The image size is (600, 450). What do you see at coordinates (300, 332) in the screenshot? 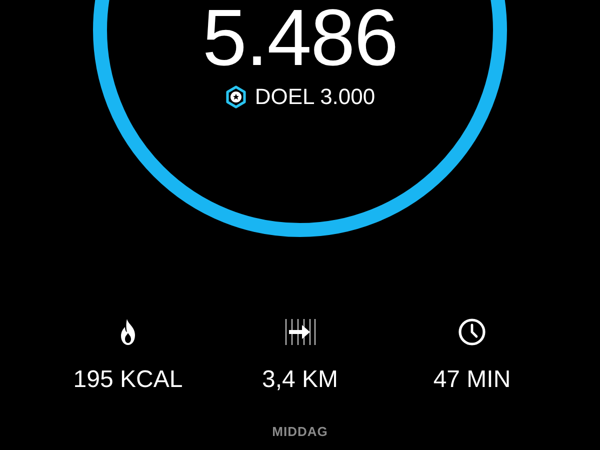
I see `track-arrow-icon` at bounding box center [300, 332].